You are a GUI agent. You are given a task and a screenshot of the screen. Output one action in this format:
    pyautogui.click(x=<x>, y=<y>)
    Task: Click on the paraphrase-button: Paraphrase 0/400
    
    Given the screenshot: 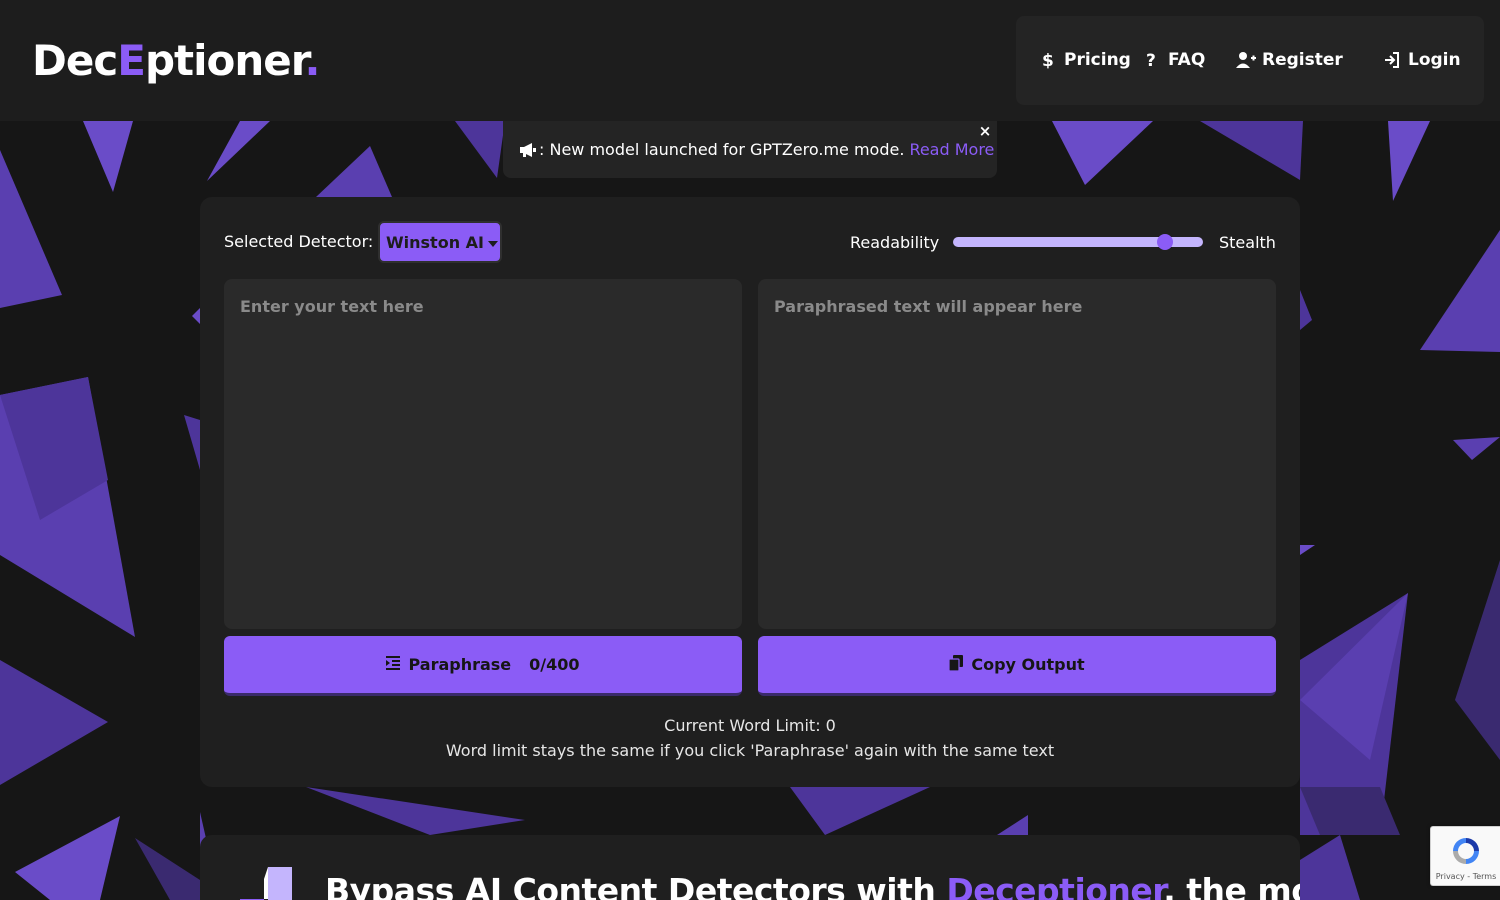 What is the action you would take?
    pyautogui.click(x=483, y=666)
    